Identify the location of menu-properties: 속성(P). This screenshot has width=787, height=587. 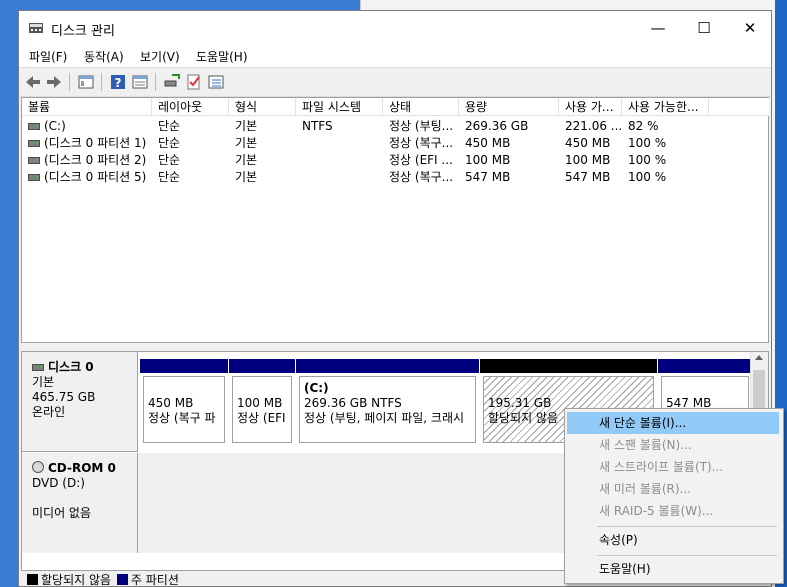
(673, 540).